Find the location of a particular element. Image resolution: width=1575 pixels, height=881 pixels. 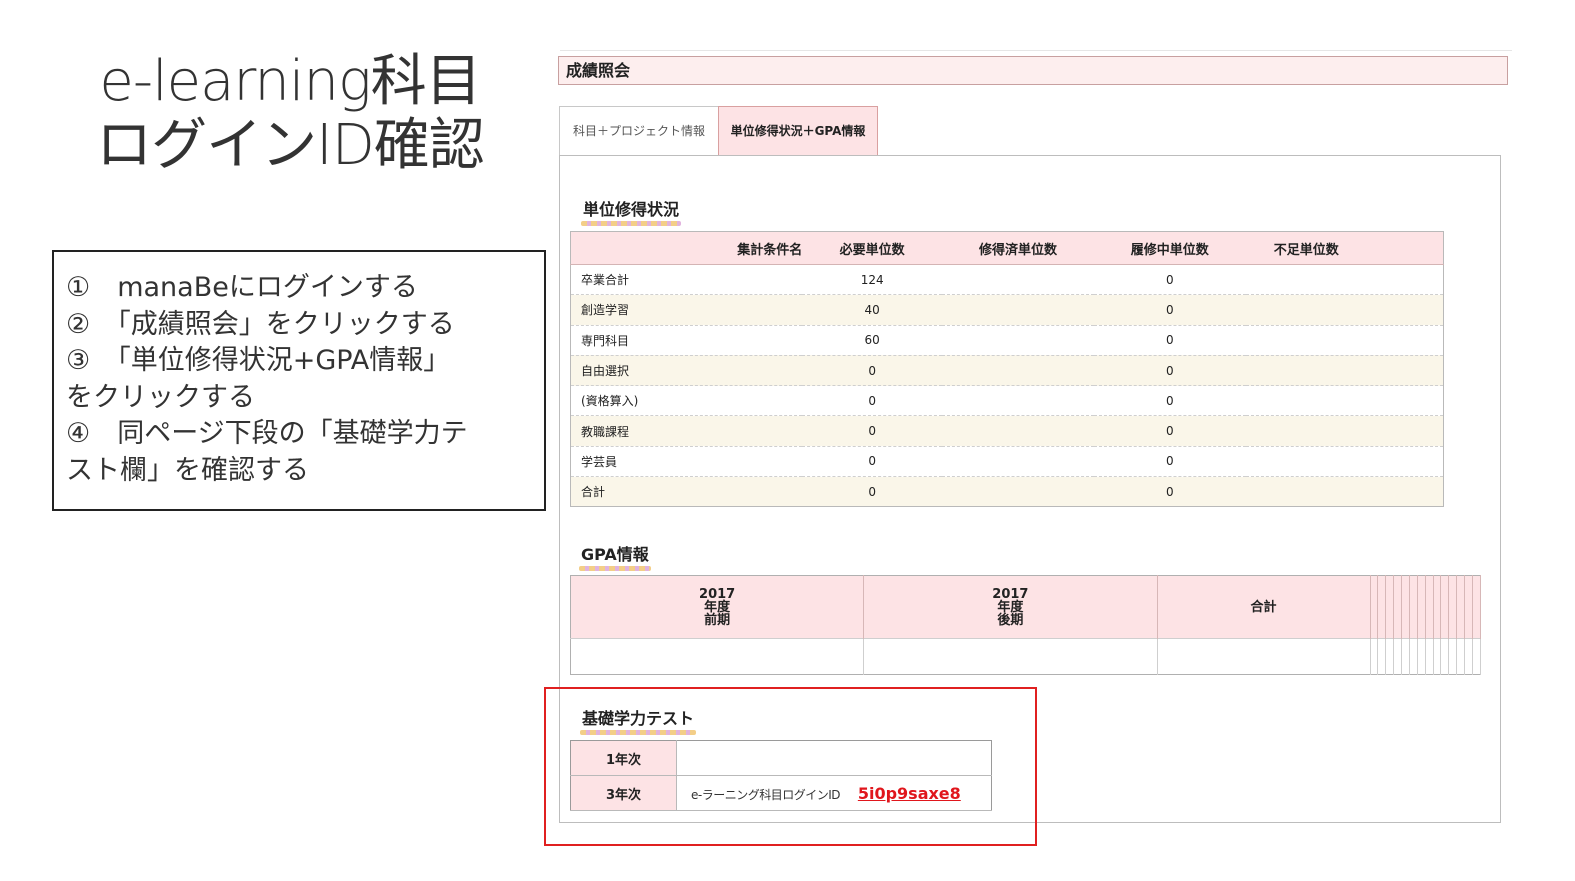

cell-required: 60 is located at coordinates (872, 340).